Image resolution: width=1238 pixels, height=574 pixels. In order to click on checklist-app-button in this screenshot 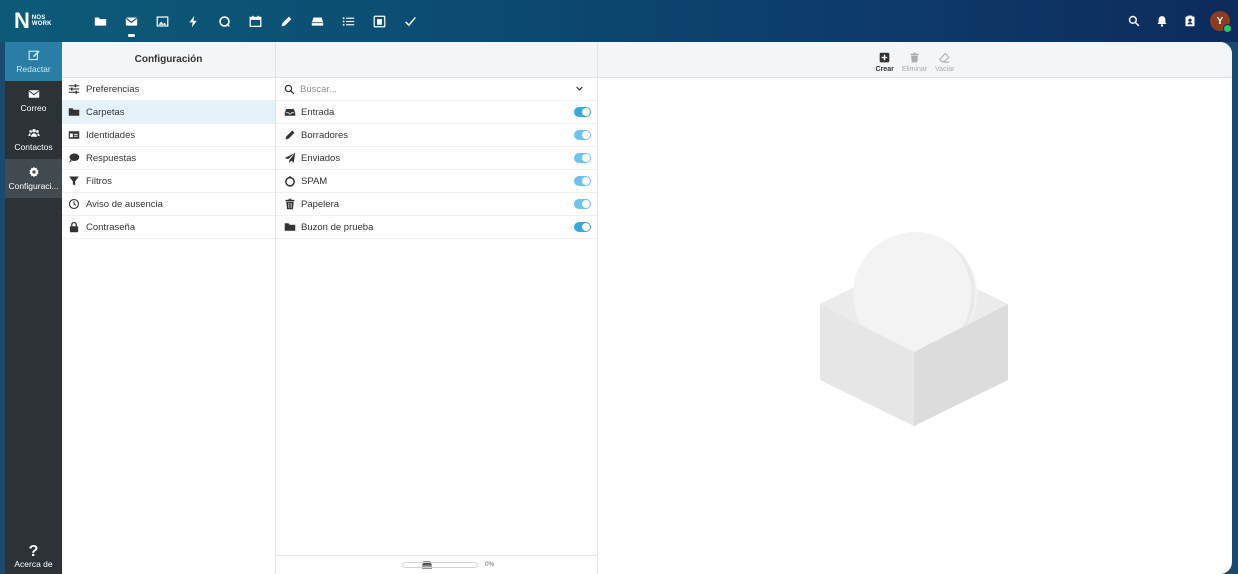, I will do `click(410, 21)`.